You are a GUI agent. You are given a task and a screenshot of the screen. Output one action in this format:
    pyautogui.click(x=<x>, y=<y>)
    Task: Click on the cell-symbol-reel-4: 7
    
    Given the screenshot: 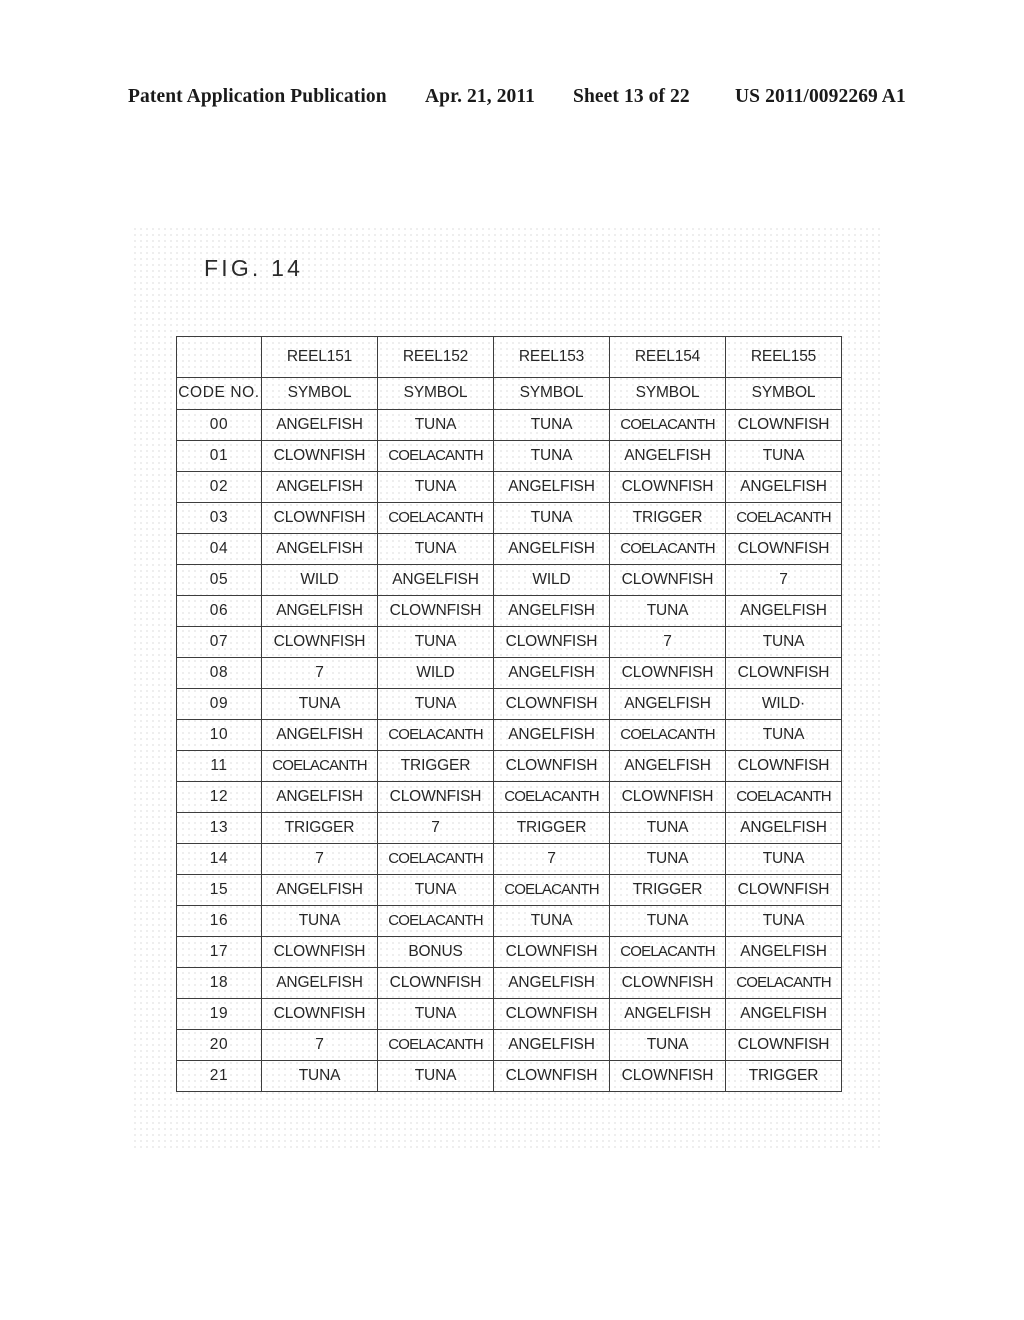 What is the action you would take?
    pyautogui.click(x=667, y=642)
    